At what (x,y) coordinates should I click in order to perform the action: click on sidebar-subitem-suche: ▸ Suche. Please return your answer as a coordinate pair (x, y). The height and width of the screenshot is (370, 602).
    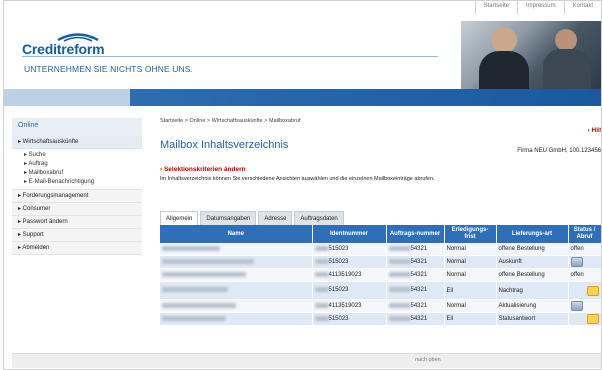
    Looking at the image, I should click on (77, 155).